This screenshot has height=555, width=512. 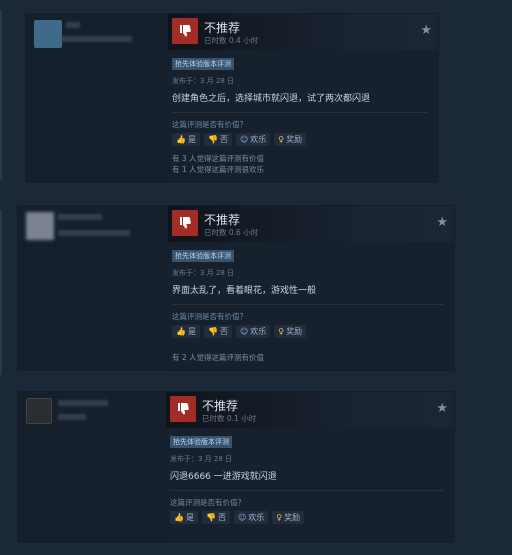 I want to click on playtime: 已时数 0.4 小时, so click(x=231, y=40).